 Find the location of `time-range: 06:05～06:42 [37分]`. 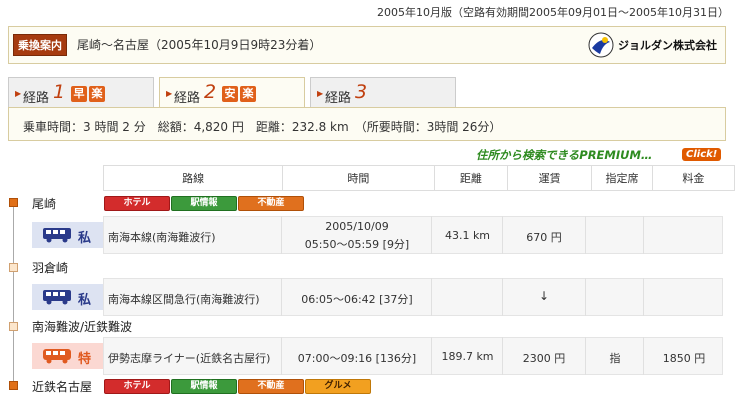

time-range: 06:05～06:42 [37分] is located at coordinates (357, 299).